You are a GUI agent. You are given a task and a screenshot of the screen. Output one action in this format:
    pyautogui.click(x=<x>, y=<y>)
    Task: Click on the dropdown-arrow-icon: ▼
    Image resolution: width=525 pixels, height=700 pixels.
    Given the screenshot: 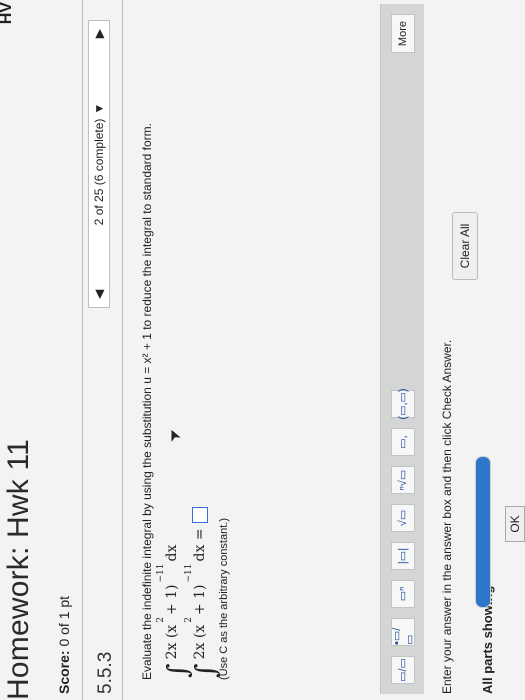 What is the action you would take?
    pyautogui.click(x=99, y=108)
    